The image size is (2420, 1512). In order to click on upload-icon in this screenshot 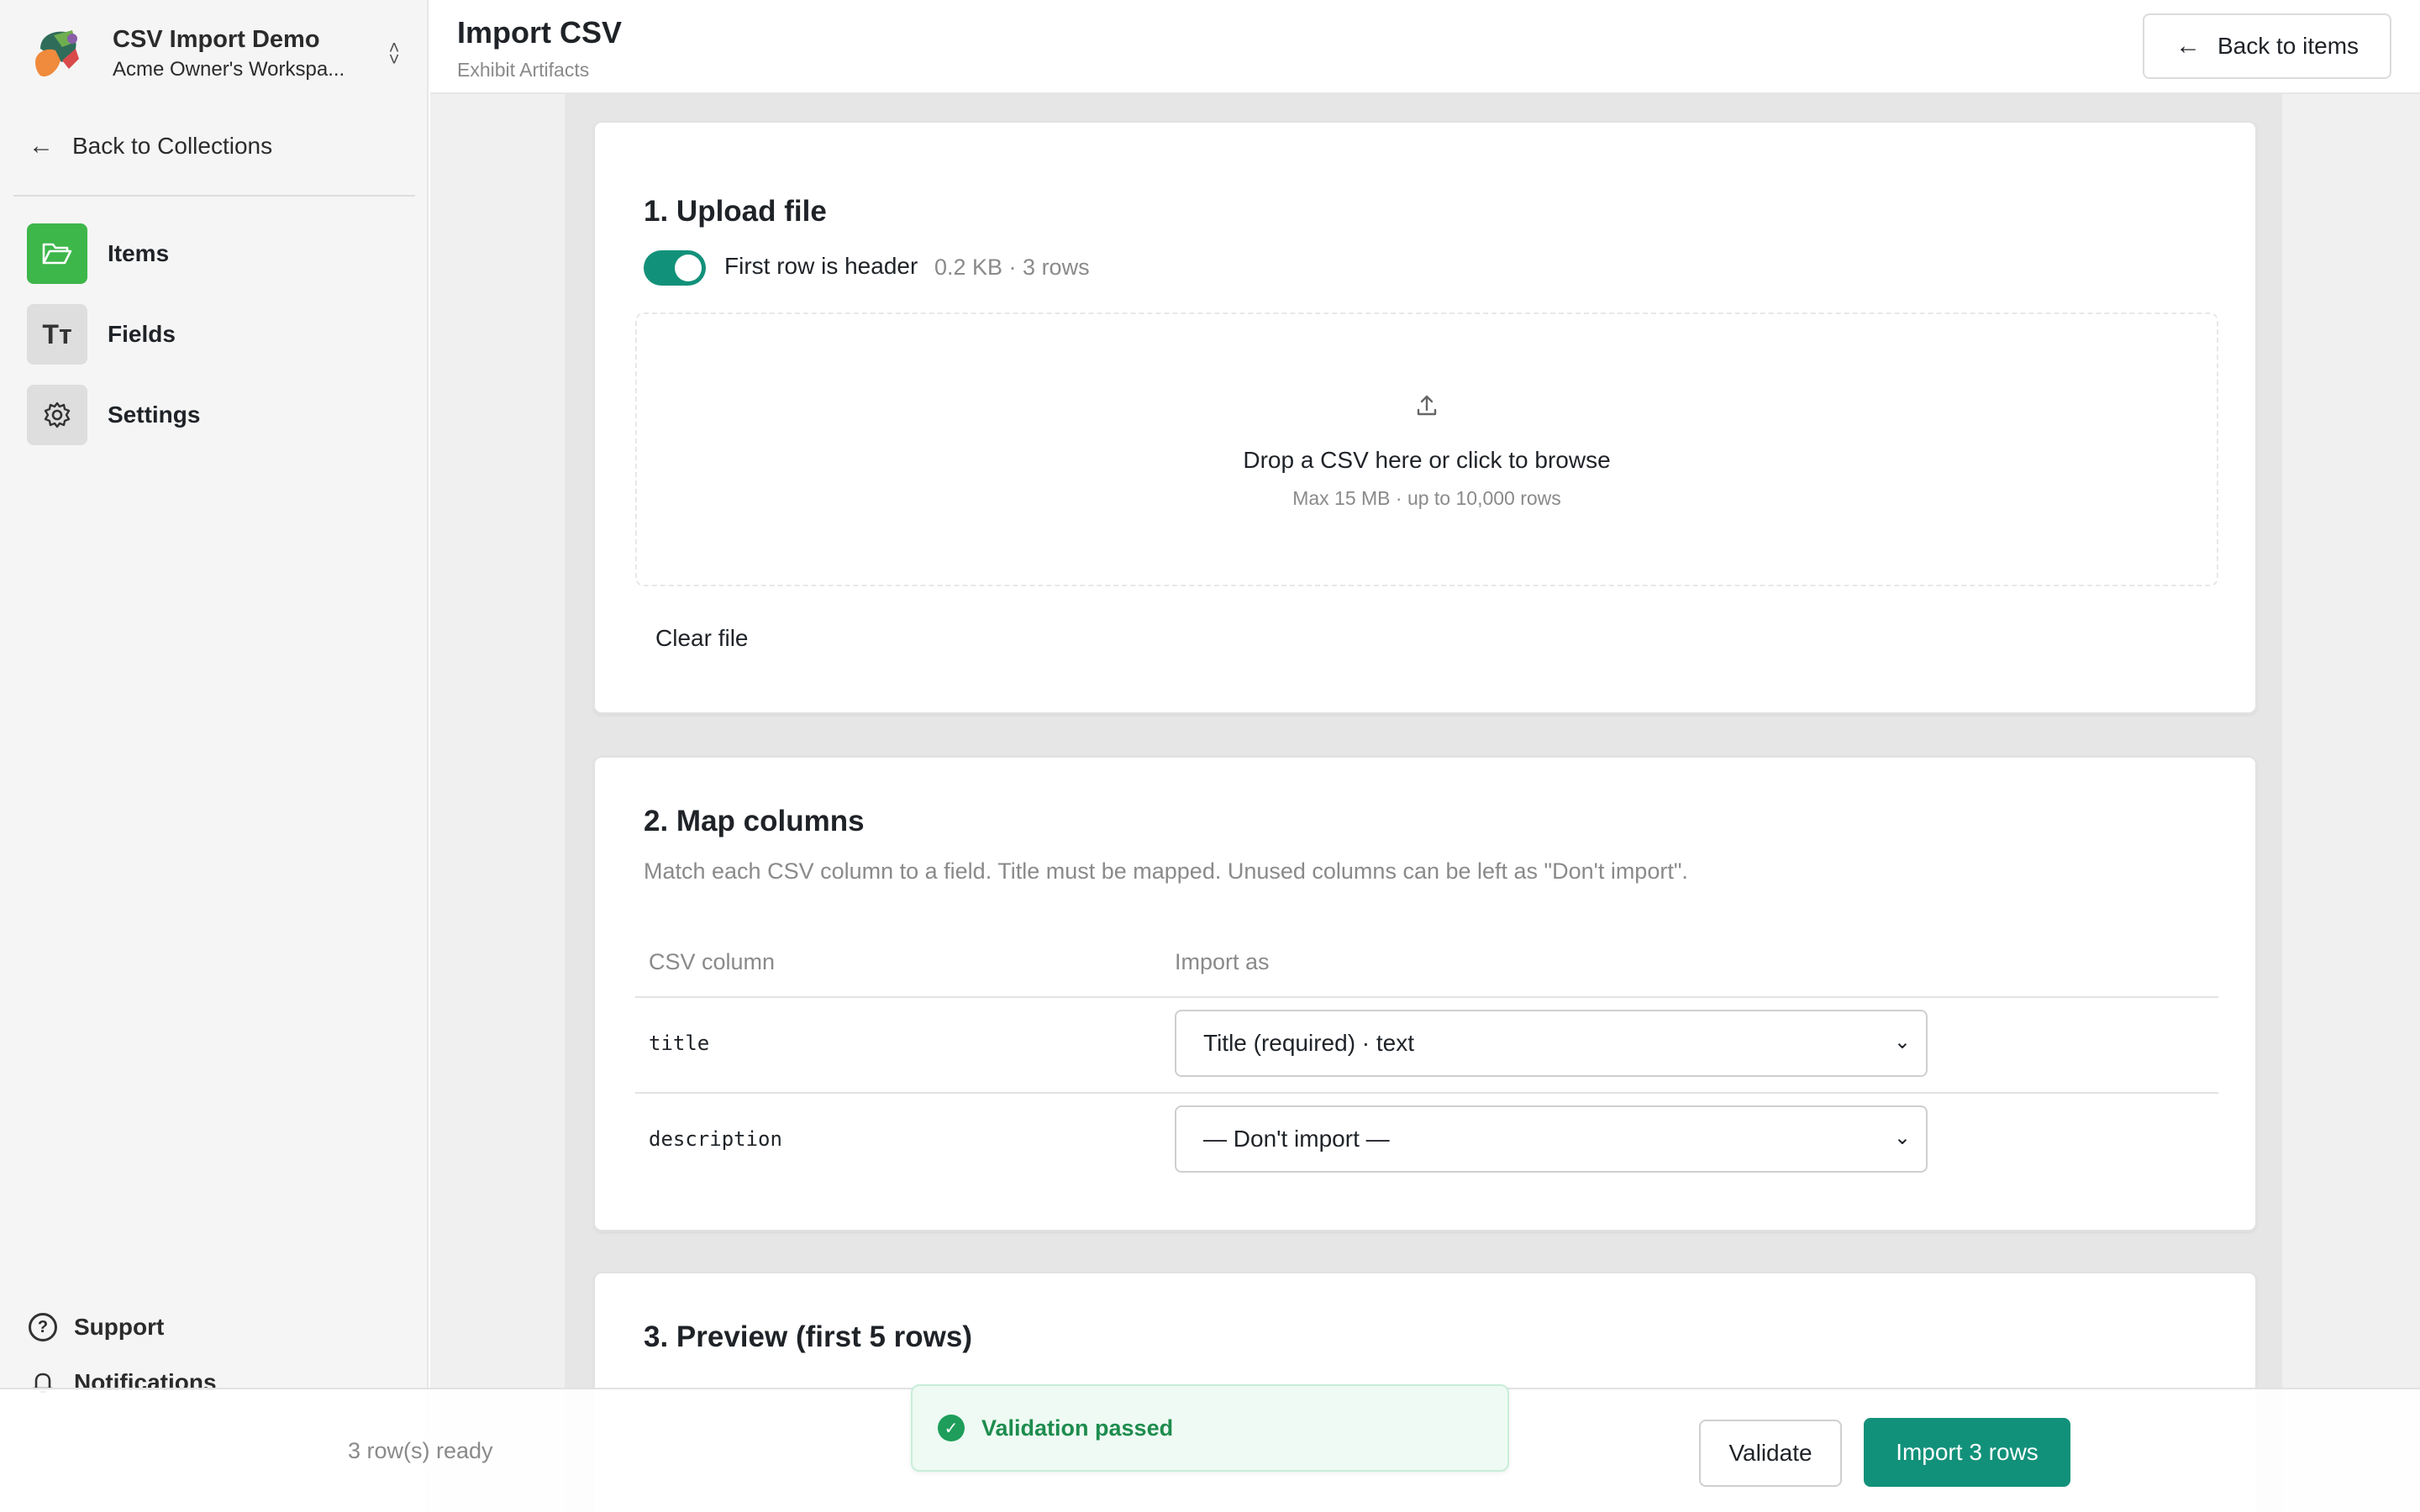, I will do `click(1427, 408)`.